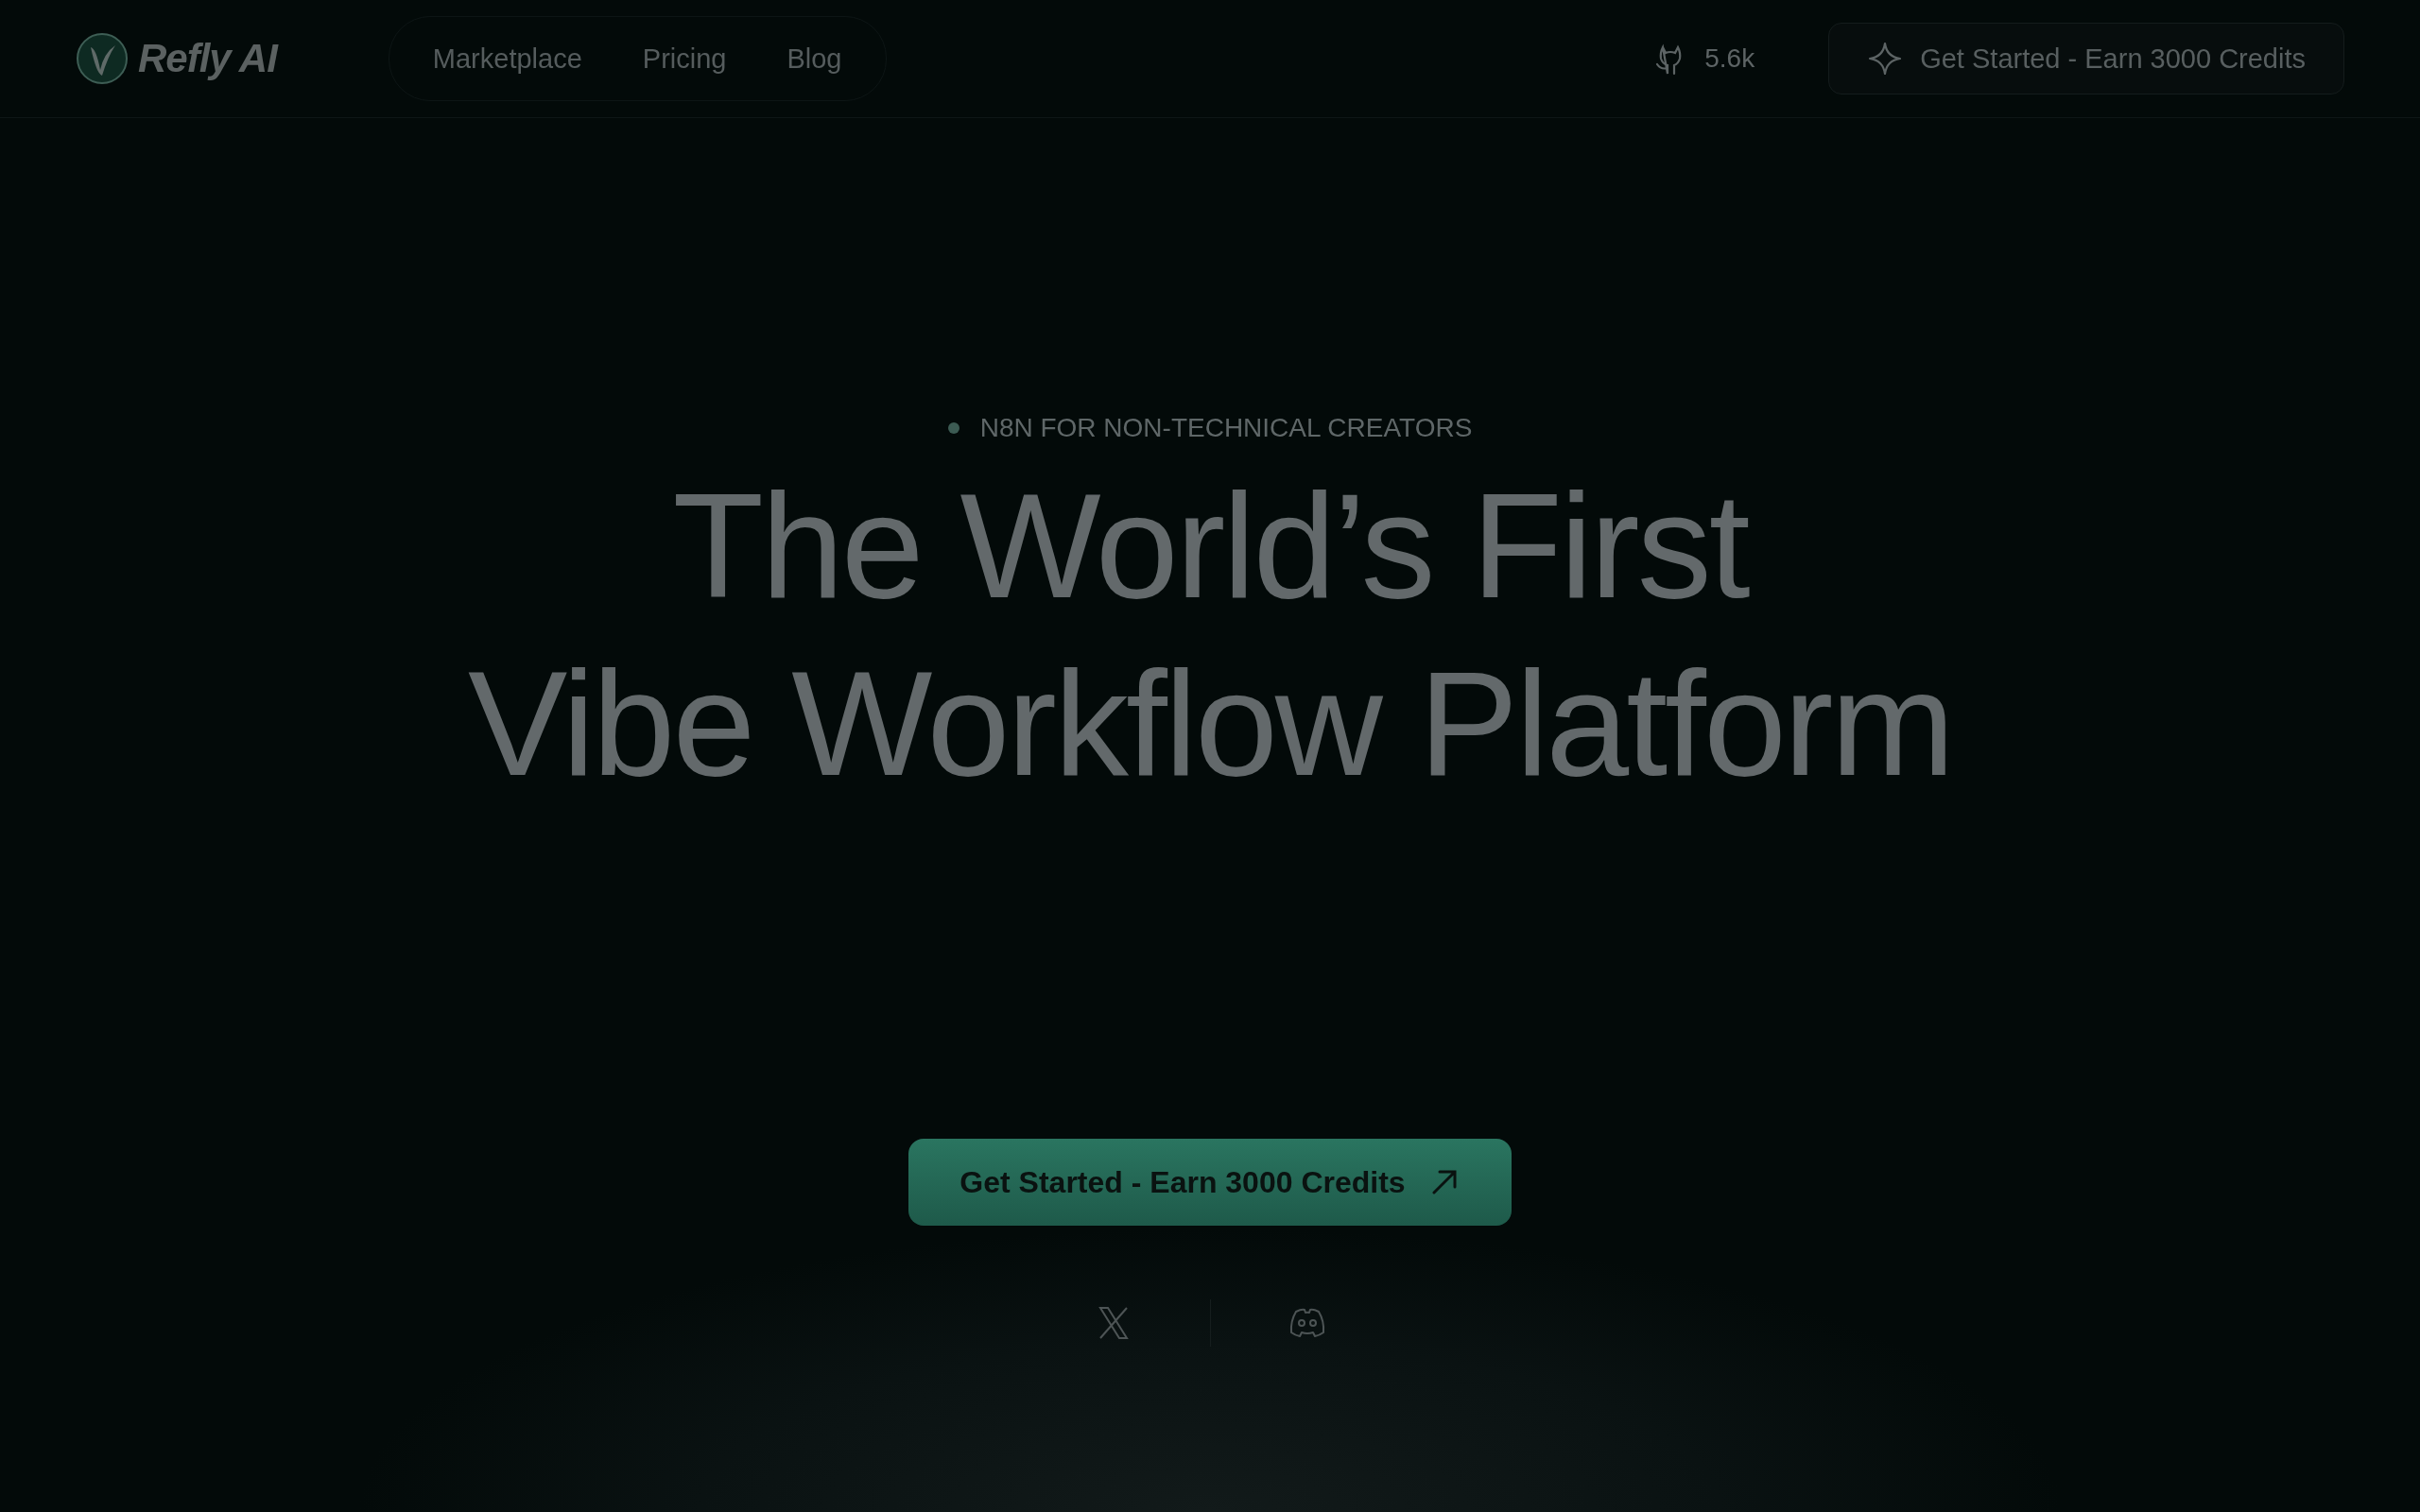 This screenshot has height=1512, width=2420. What do you see at coordinates (1226, 428) in the screenshot?
I see `eyebrow-text: N8N FOR NON-TECHNICAL CREATORS` at bounding box center [1226, 428].